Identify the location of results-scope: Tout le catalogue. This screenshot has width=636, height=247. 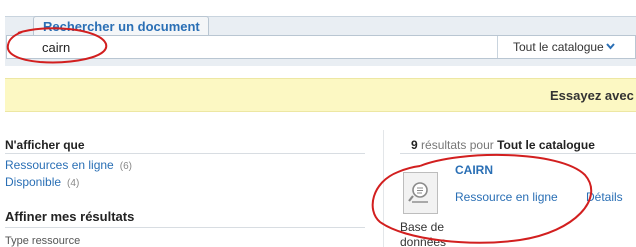
(546, 145).